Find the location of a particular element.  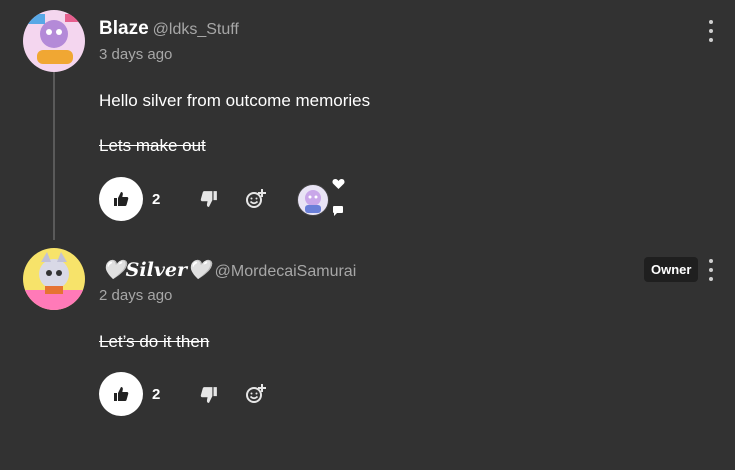

creator-heart-avatar is located at coordinates (313, 200).